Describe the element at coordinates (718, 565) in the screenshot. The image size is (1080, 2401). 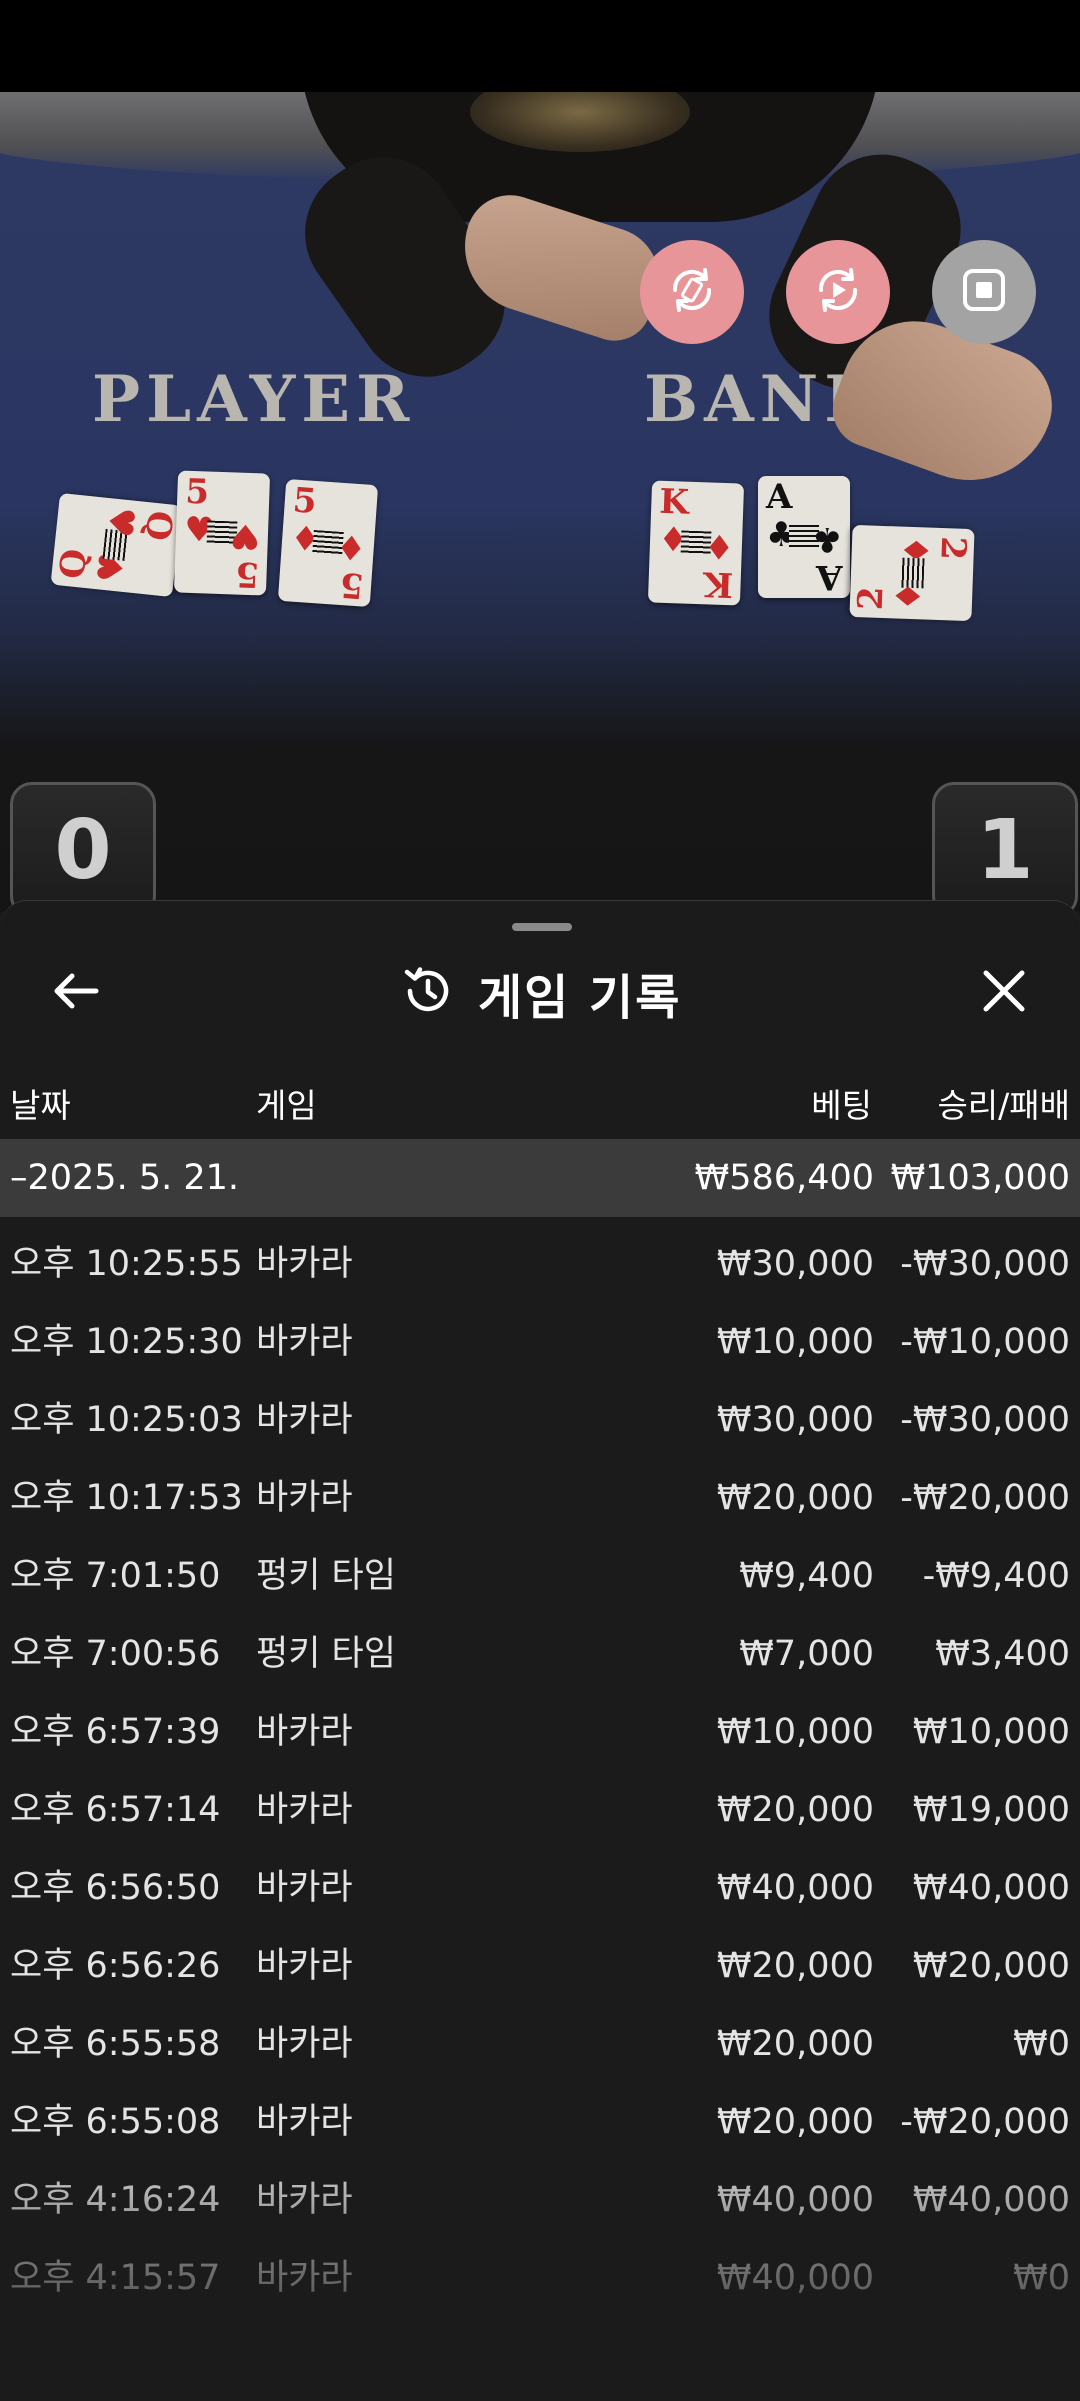
I see `card-rank: K ♦` at that location.